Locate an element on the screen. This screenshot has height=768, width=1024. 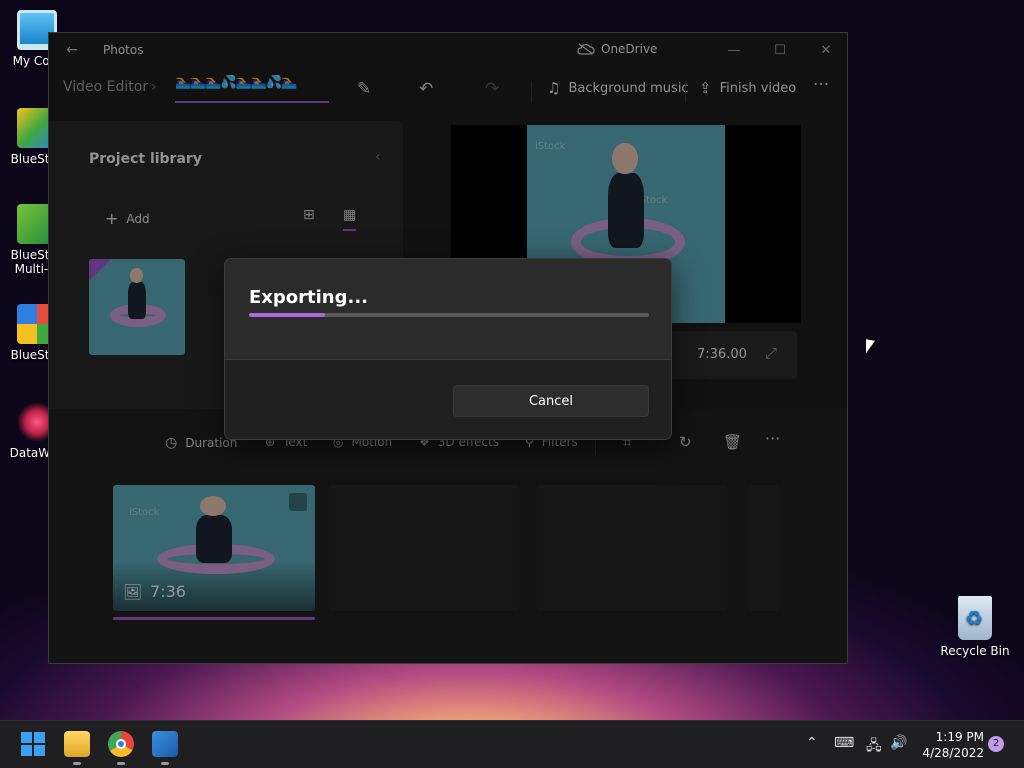
export-progress-fill is located at coordinates (287, 315).